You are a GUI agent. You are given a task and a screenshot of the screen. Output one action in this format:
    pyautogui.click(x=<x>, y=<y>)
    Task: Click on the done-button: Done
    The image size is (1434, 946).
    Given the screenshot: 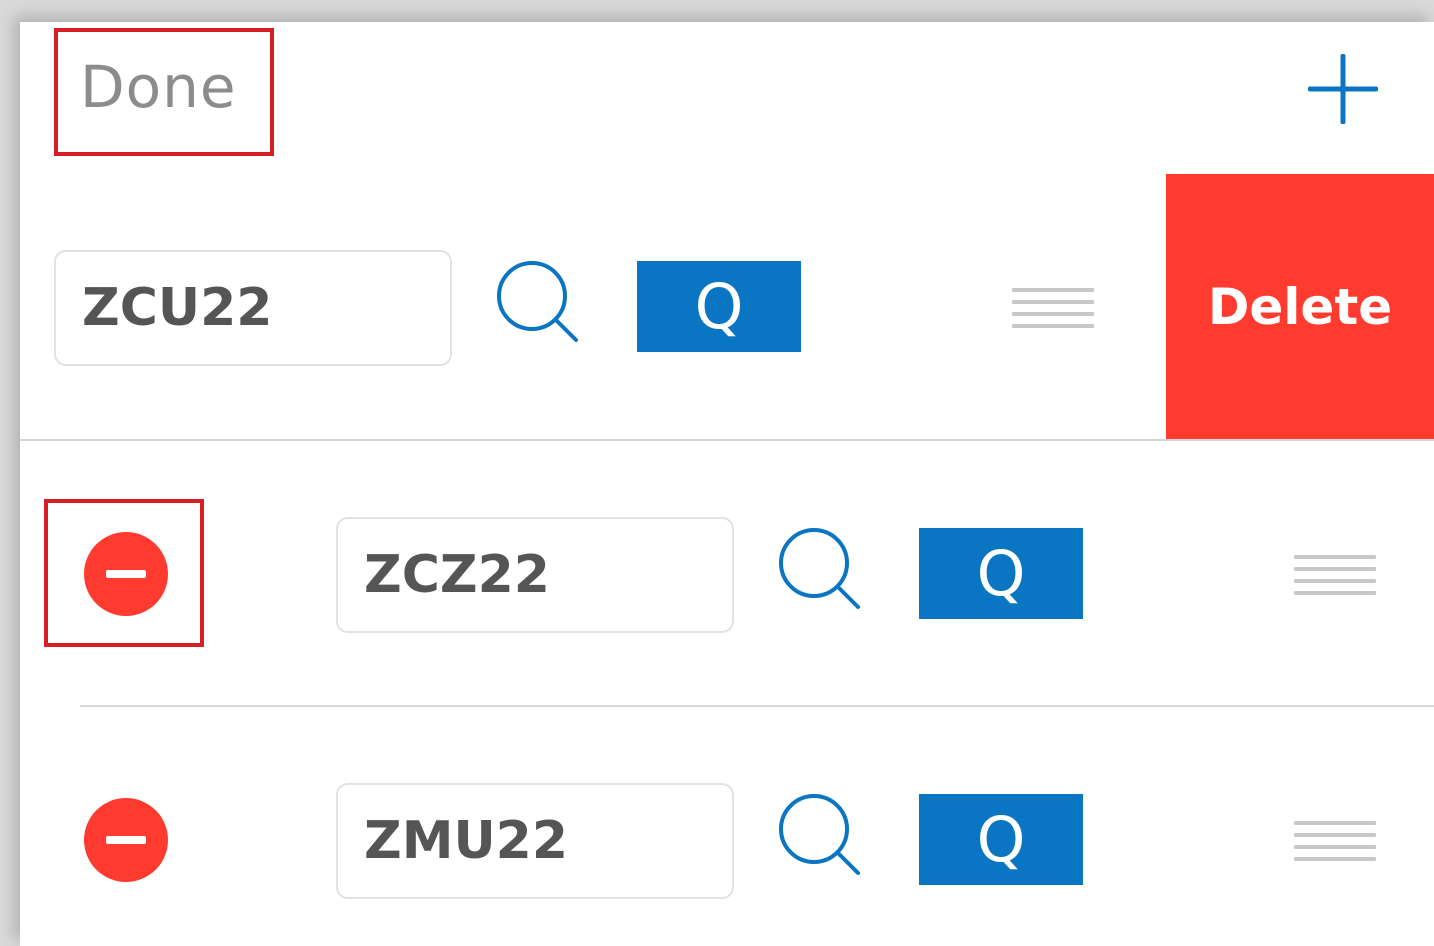 What is the action you would take?
    pyautogui.click(x=158, y=87)
    